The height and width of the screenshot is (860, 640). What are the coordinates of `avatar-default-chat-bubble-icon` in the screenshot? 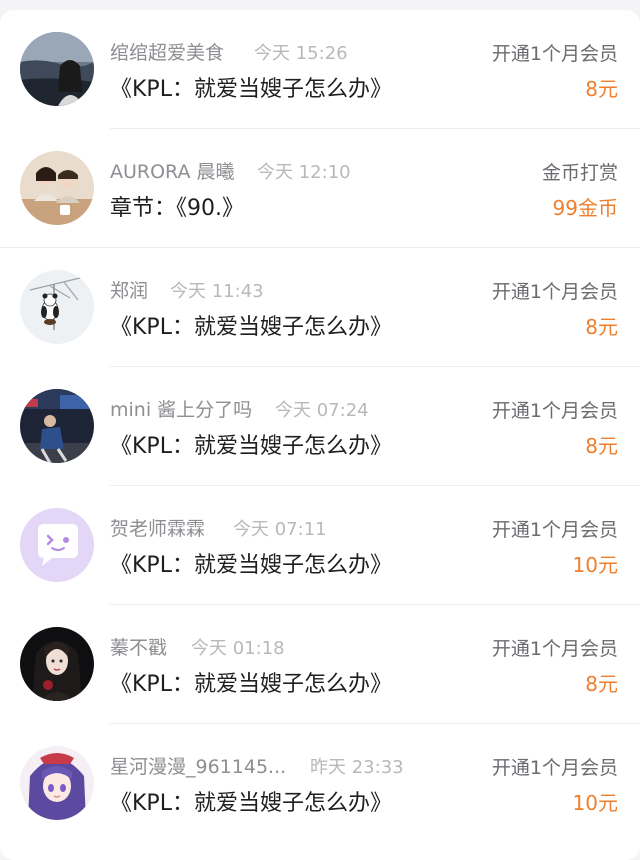 It's located at (57, 545).